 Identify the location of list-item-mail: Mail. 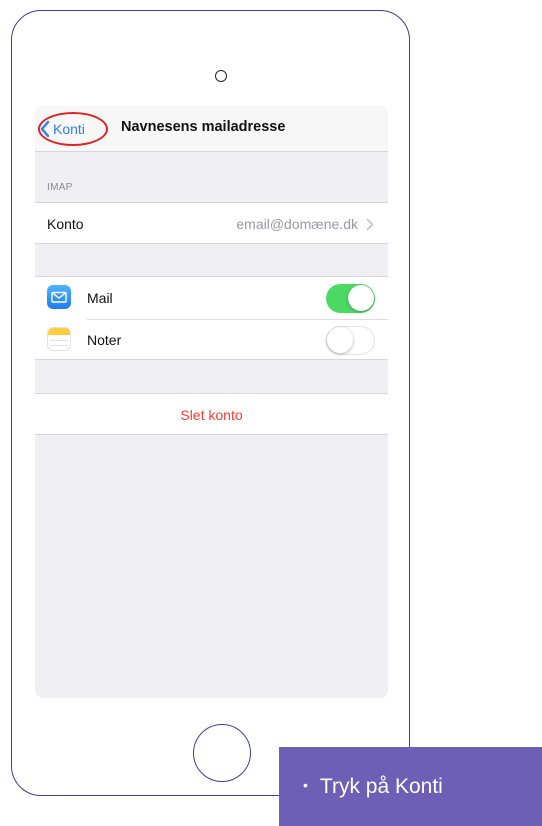
(211, 298).